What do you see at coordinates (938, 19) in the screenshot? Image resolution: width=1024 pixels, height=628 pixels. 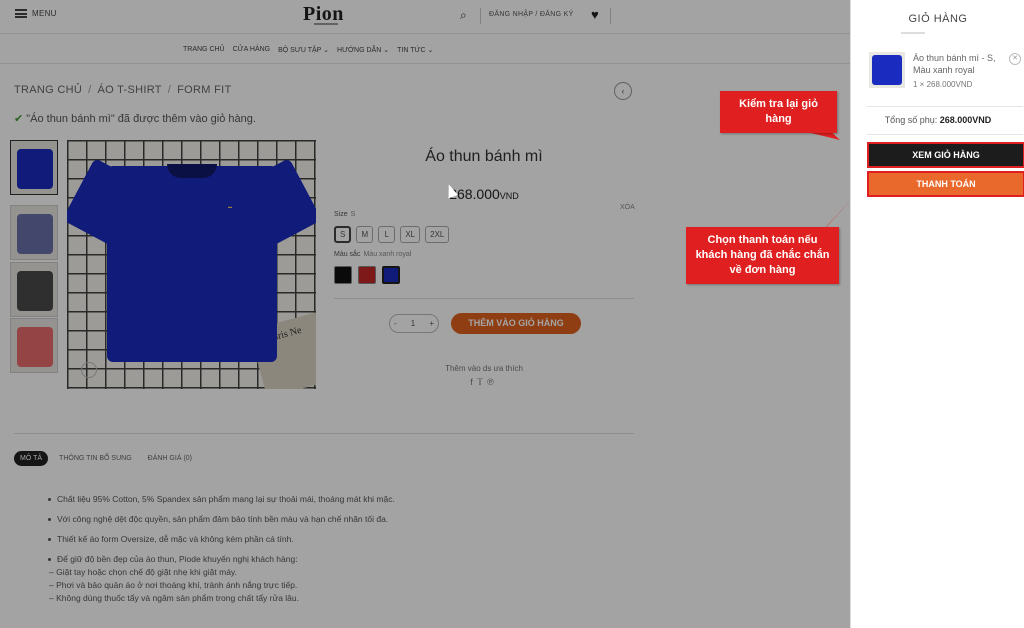 I see `cart-title: GIỎ HÀNG` at bounding box center [938, 19].